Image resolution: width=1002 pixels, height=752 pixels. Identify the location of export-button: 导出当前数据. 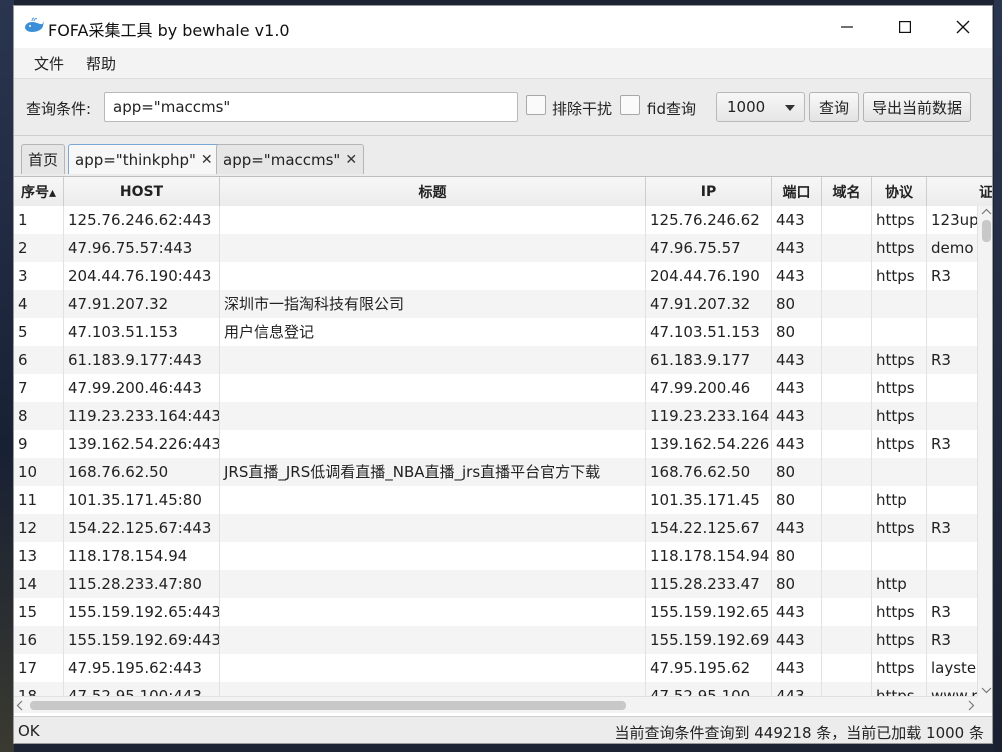
(917, 107).